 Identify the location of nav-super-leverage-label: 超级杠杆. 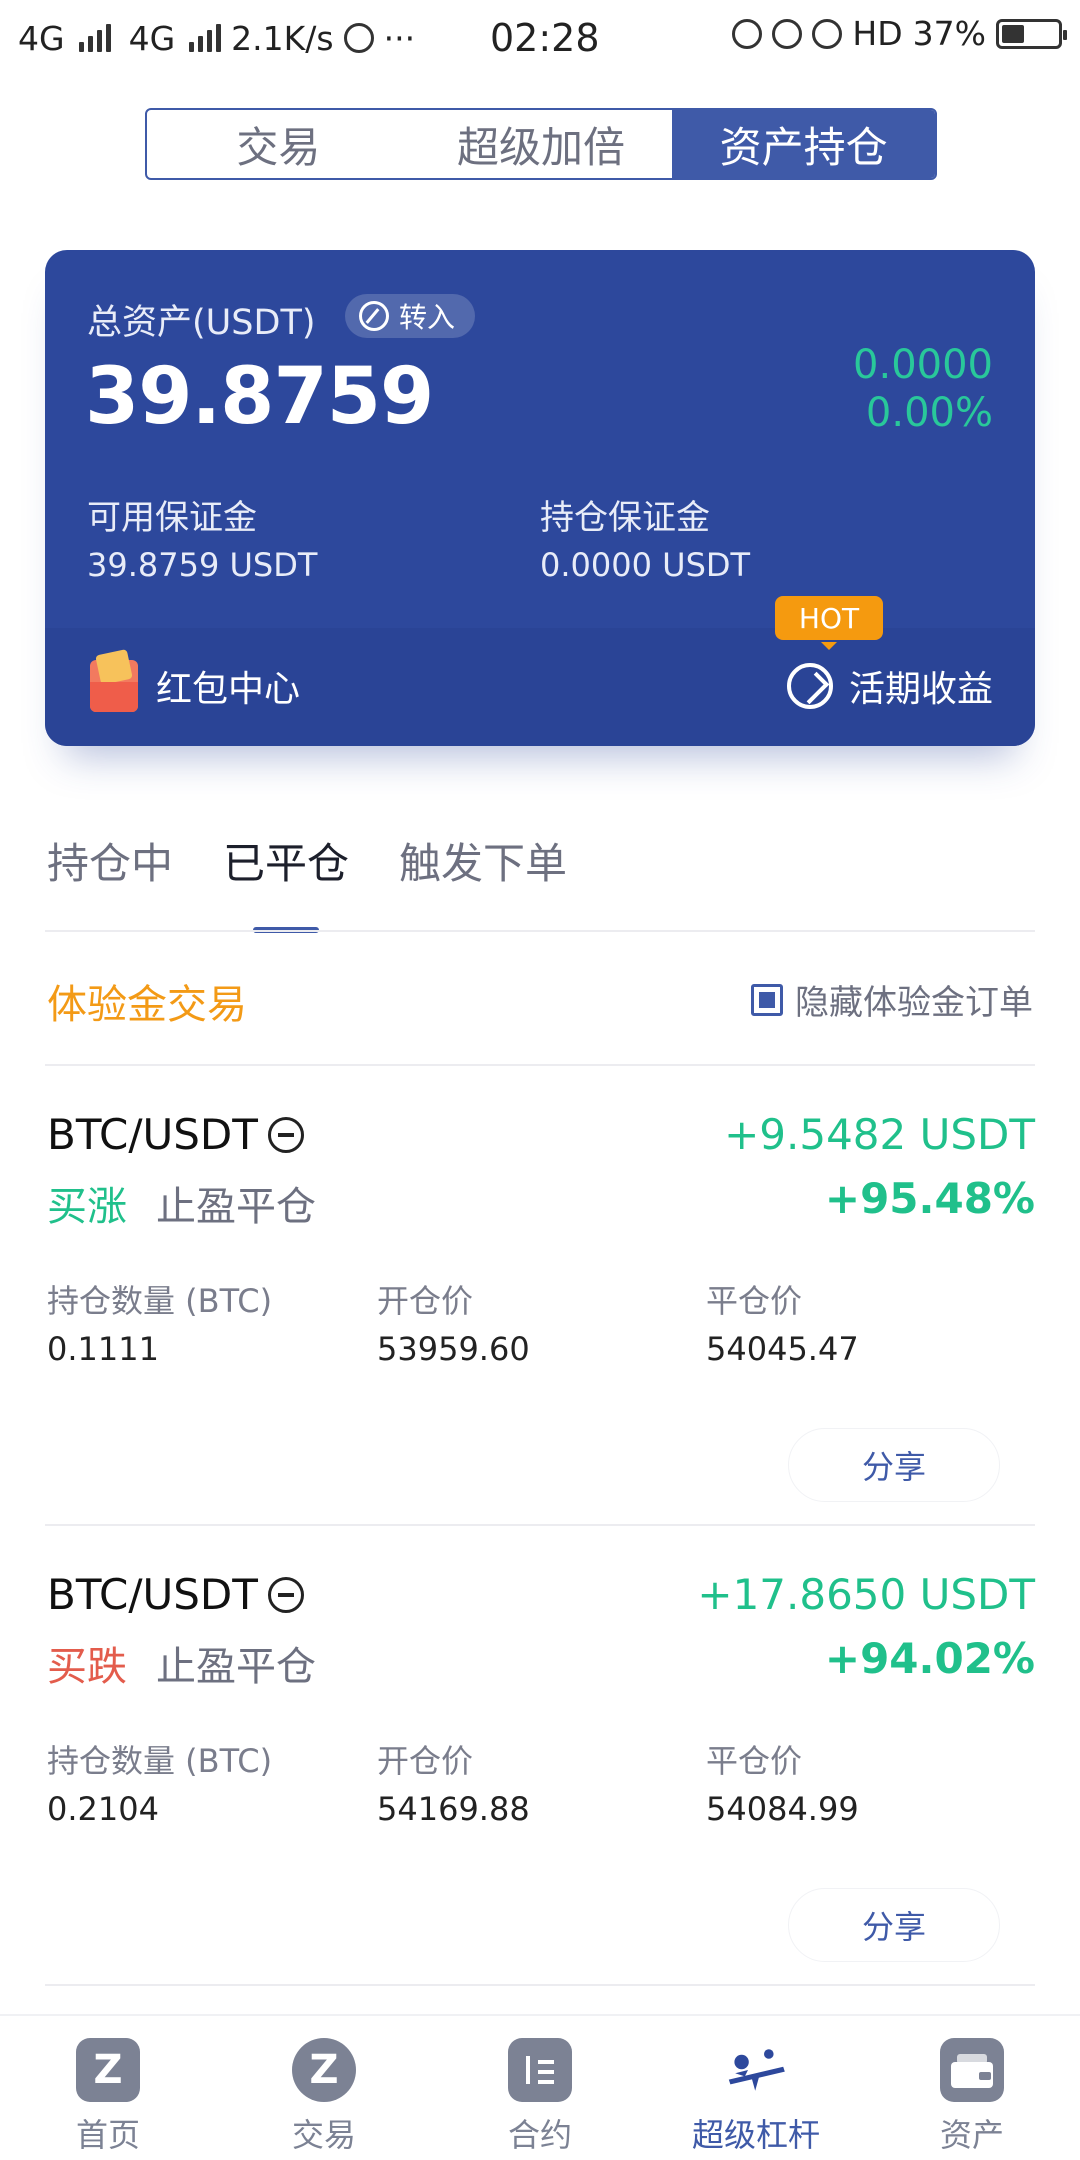
(755, 2135).